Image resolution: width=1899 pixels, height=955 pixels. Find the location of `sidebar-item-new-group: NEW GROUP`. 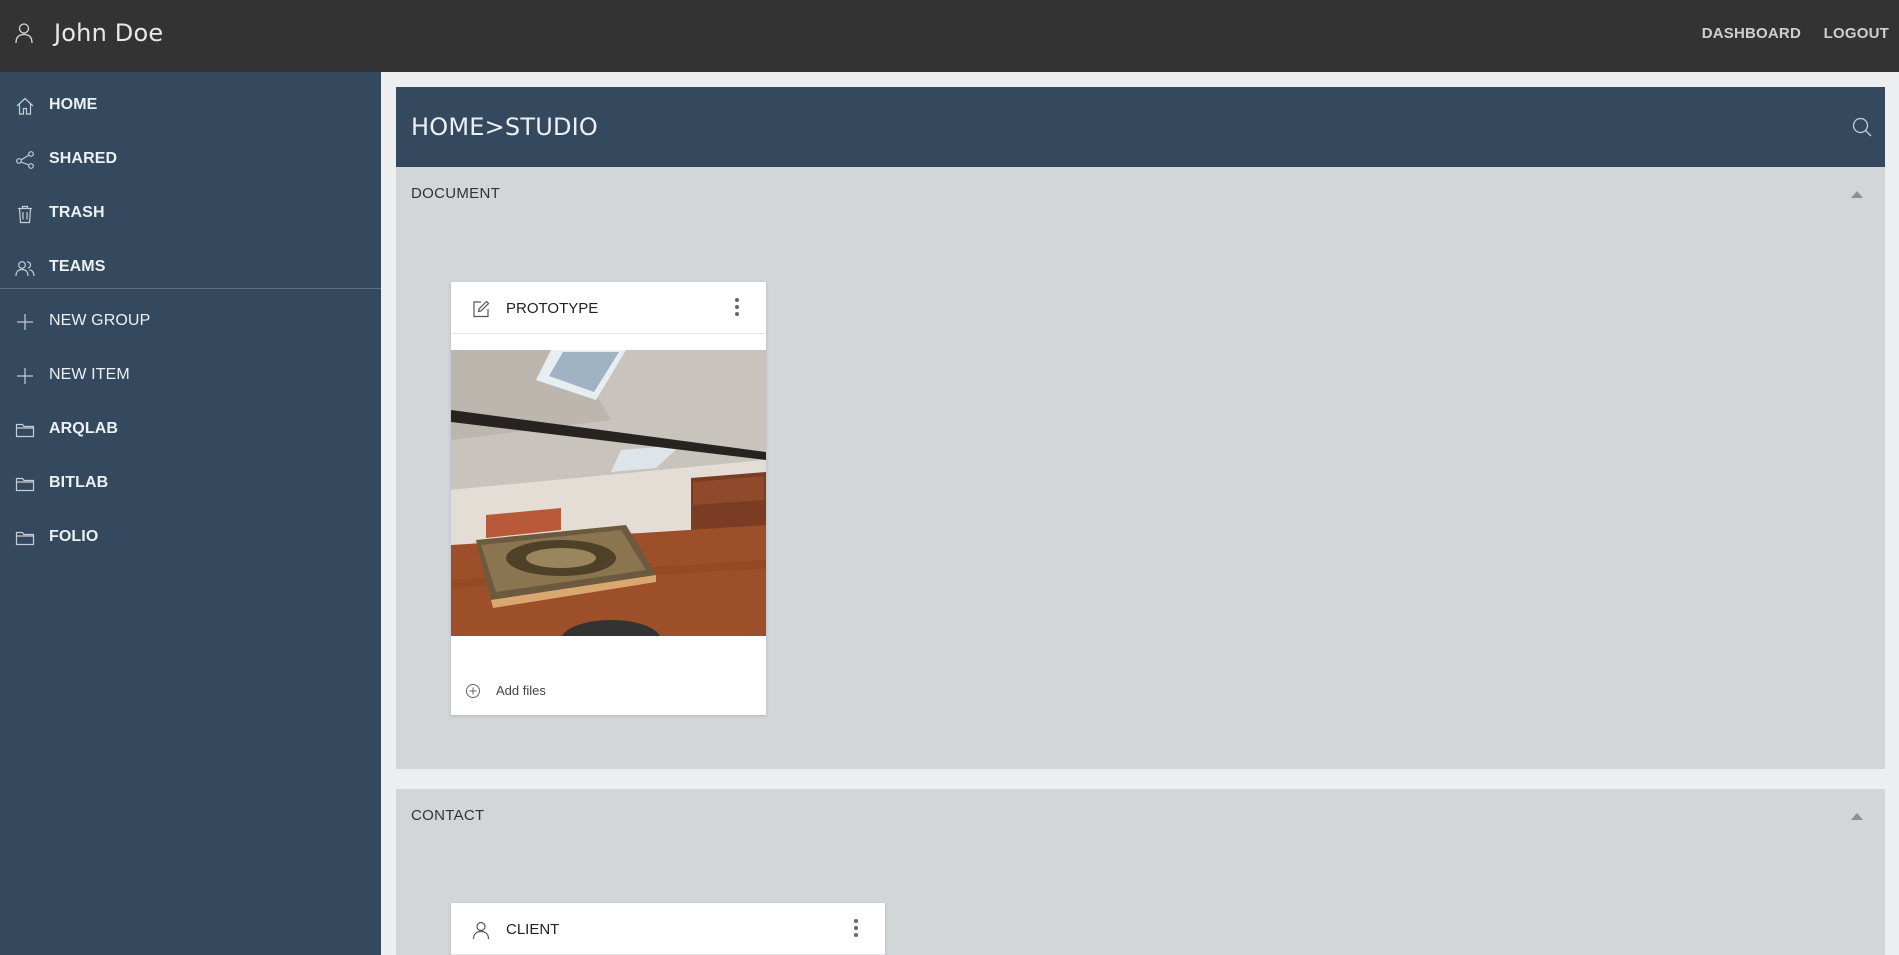

sidebar-item-new-group: NEW GROUP is located at coordinates (190, 321).